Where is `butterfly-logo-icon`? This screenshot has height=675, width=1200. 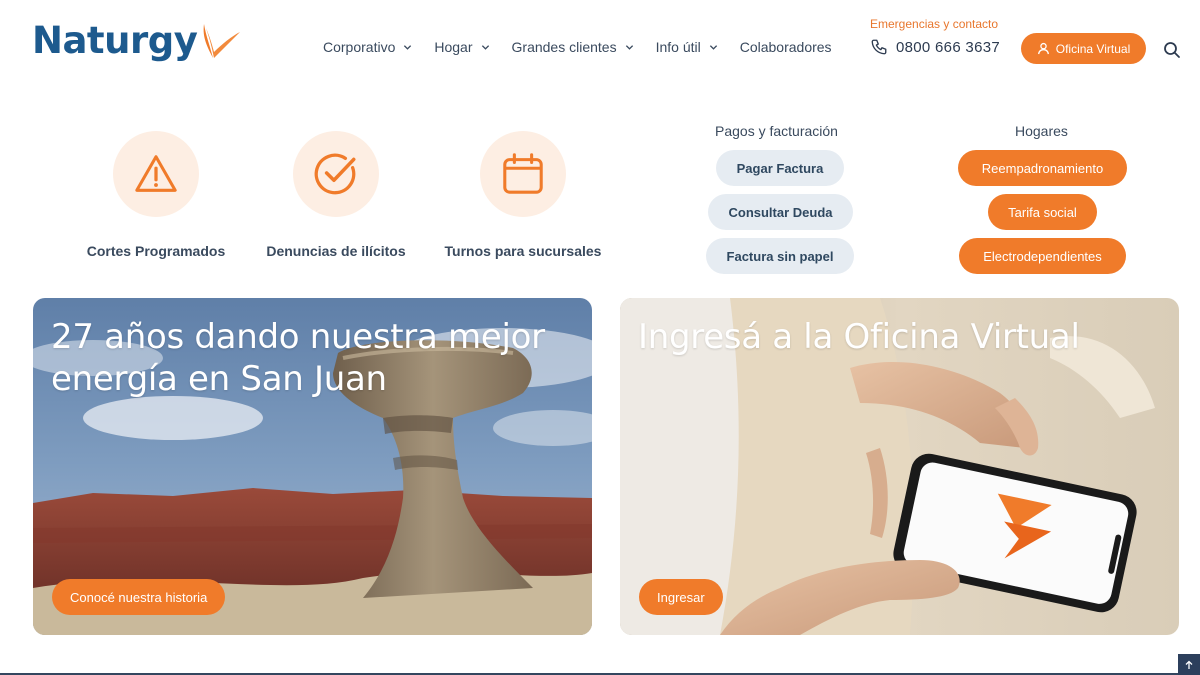
butterfly-logo-icon is located at coordinates (221, 41).